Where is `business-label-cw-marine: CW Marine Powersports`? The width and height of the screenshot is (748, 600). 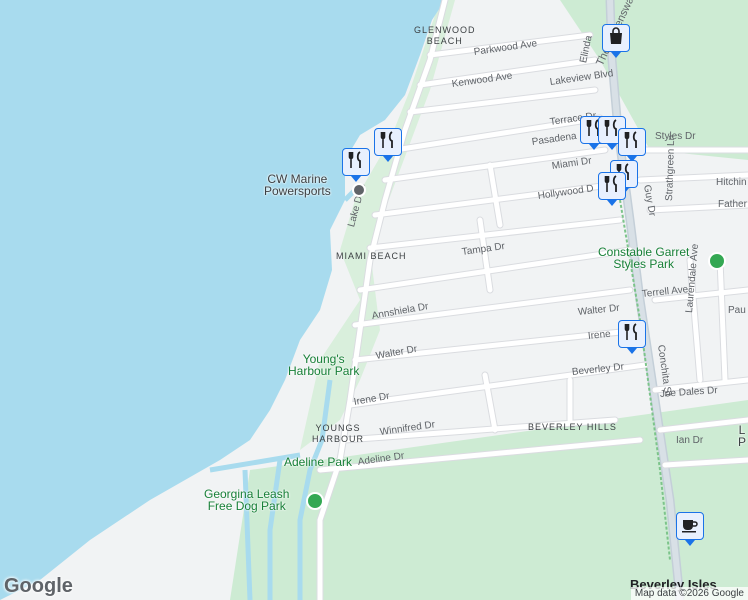 business-label-cw-marine: CW Marine Powersports is located at coordinates (297, 185).